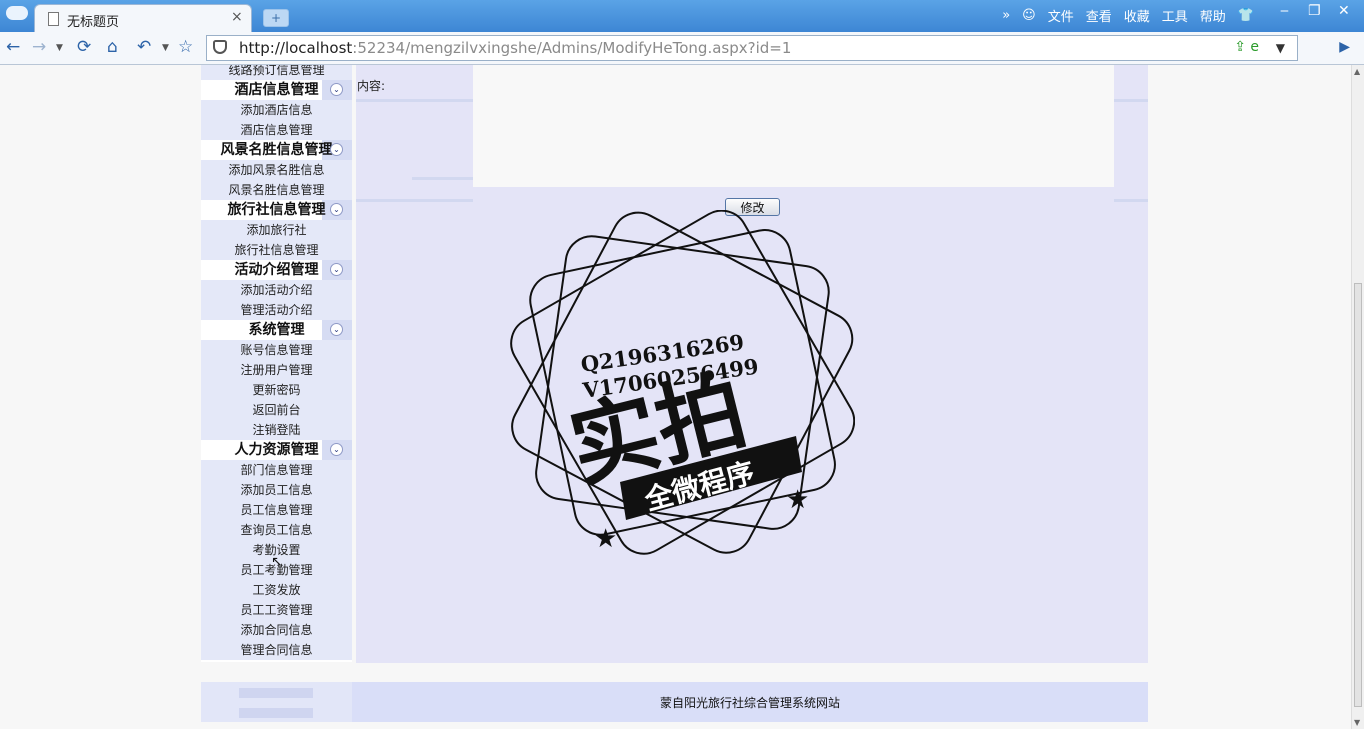 The image size is (1364, 729). What do you see at coordinates (276, 650) in the screenshot?
I see `sidebar-link: 管理合同信息` at bounding box center [276, 650].